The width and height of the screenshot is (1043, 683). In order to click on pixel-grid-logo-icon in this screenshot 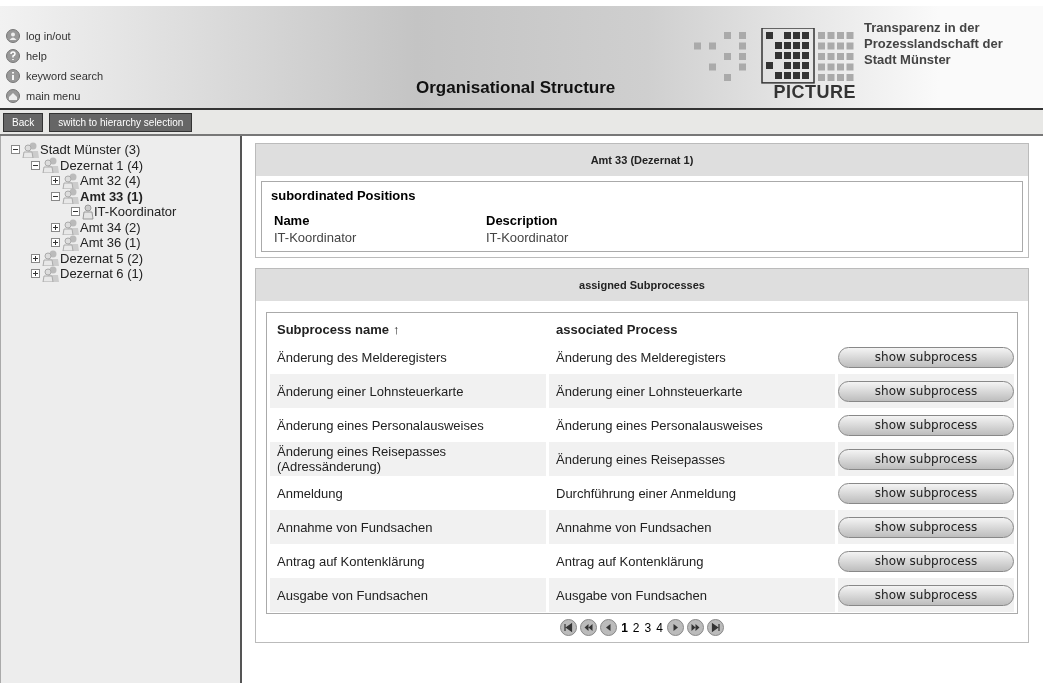, I will do `click(774, 56)`.